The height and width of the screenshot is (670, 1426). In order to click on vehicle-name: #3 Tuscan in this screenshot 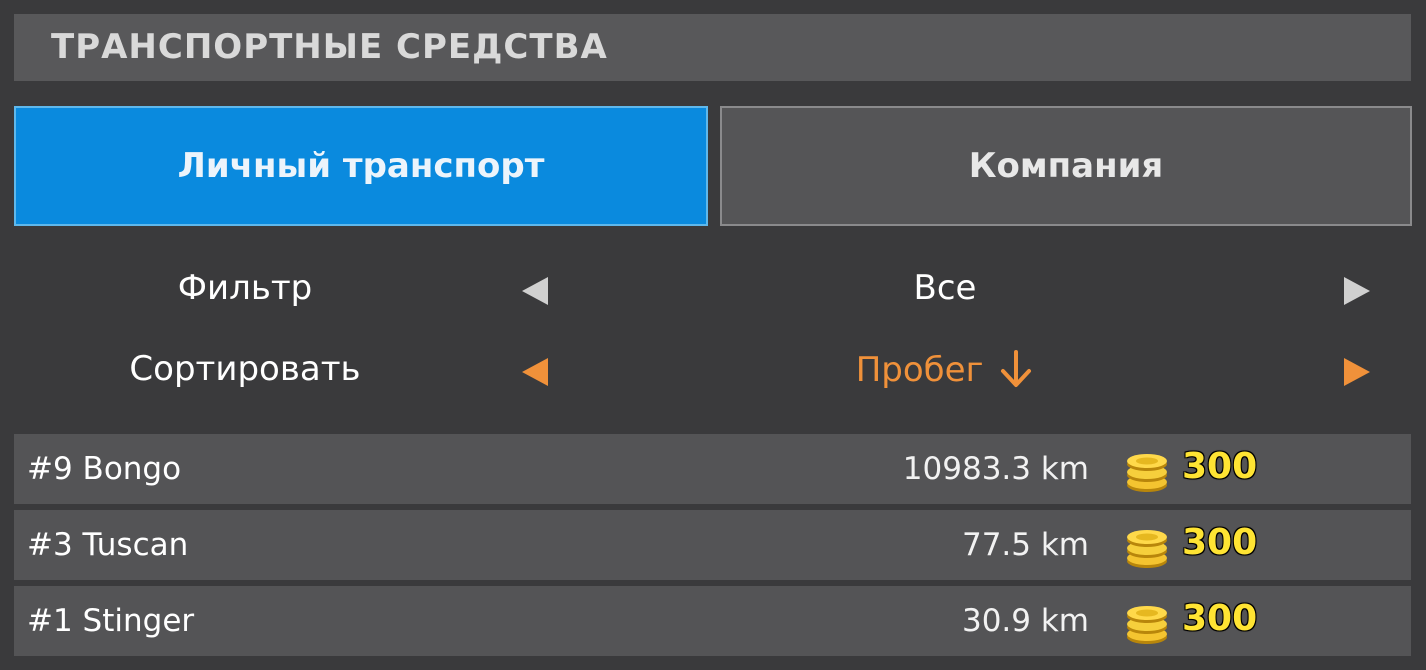, I will do `click(108, 545)`.